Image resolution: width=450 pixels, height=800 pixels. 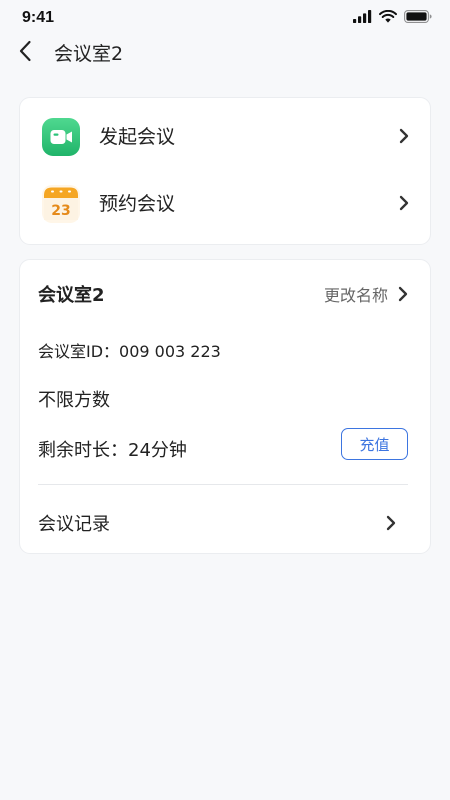 I want to click on wifi-icon, so click(x=388, y=16).